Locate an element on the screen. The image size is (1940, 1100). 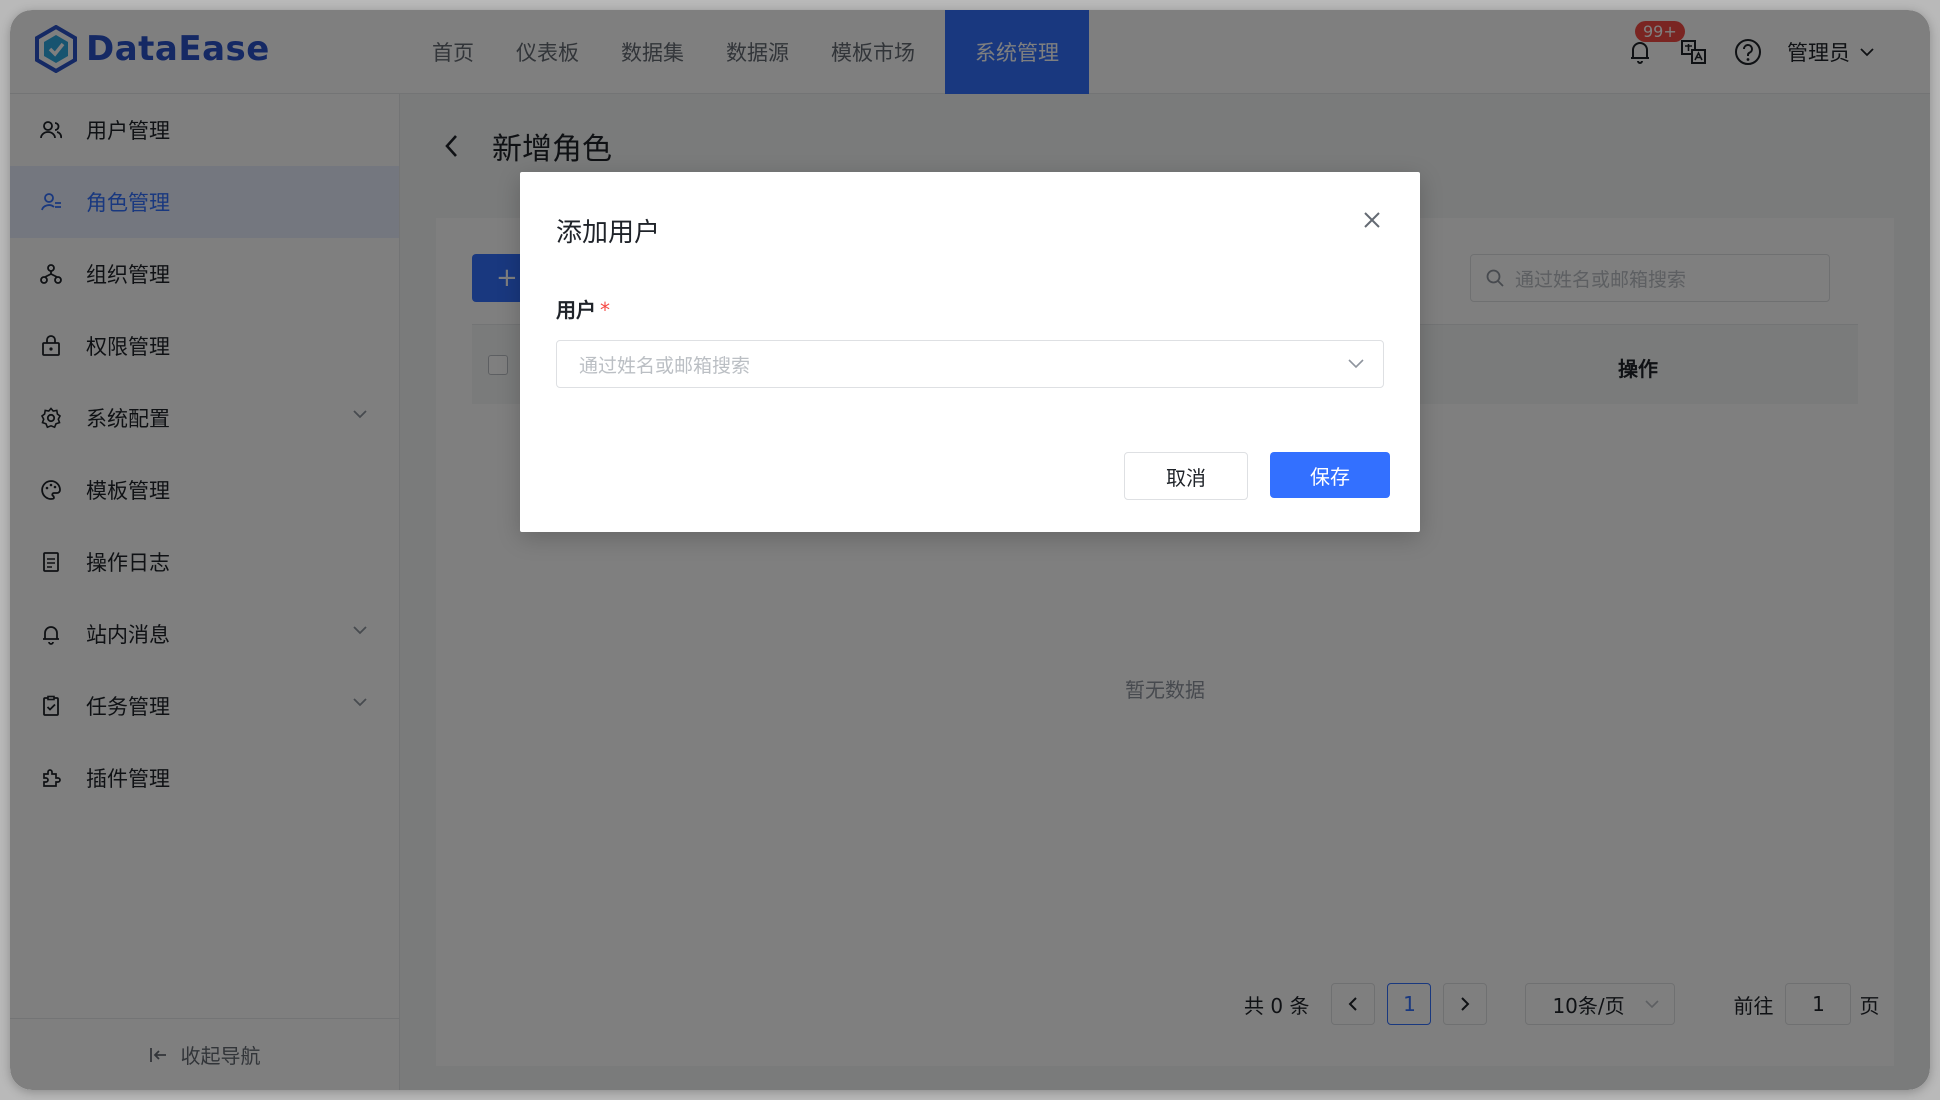
user-field-label: 用户 * is located at coordinates (583, 308).